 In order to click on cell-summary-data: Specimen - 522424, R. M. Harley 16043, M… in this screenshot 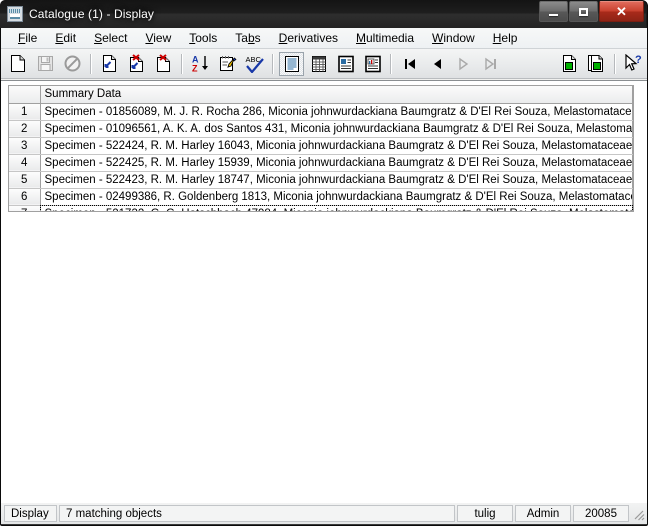, I will do `click(336, 146)`.